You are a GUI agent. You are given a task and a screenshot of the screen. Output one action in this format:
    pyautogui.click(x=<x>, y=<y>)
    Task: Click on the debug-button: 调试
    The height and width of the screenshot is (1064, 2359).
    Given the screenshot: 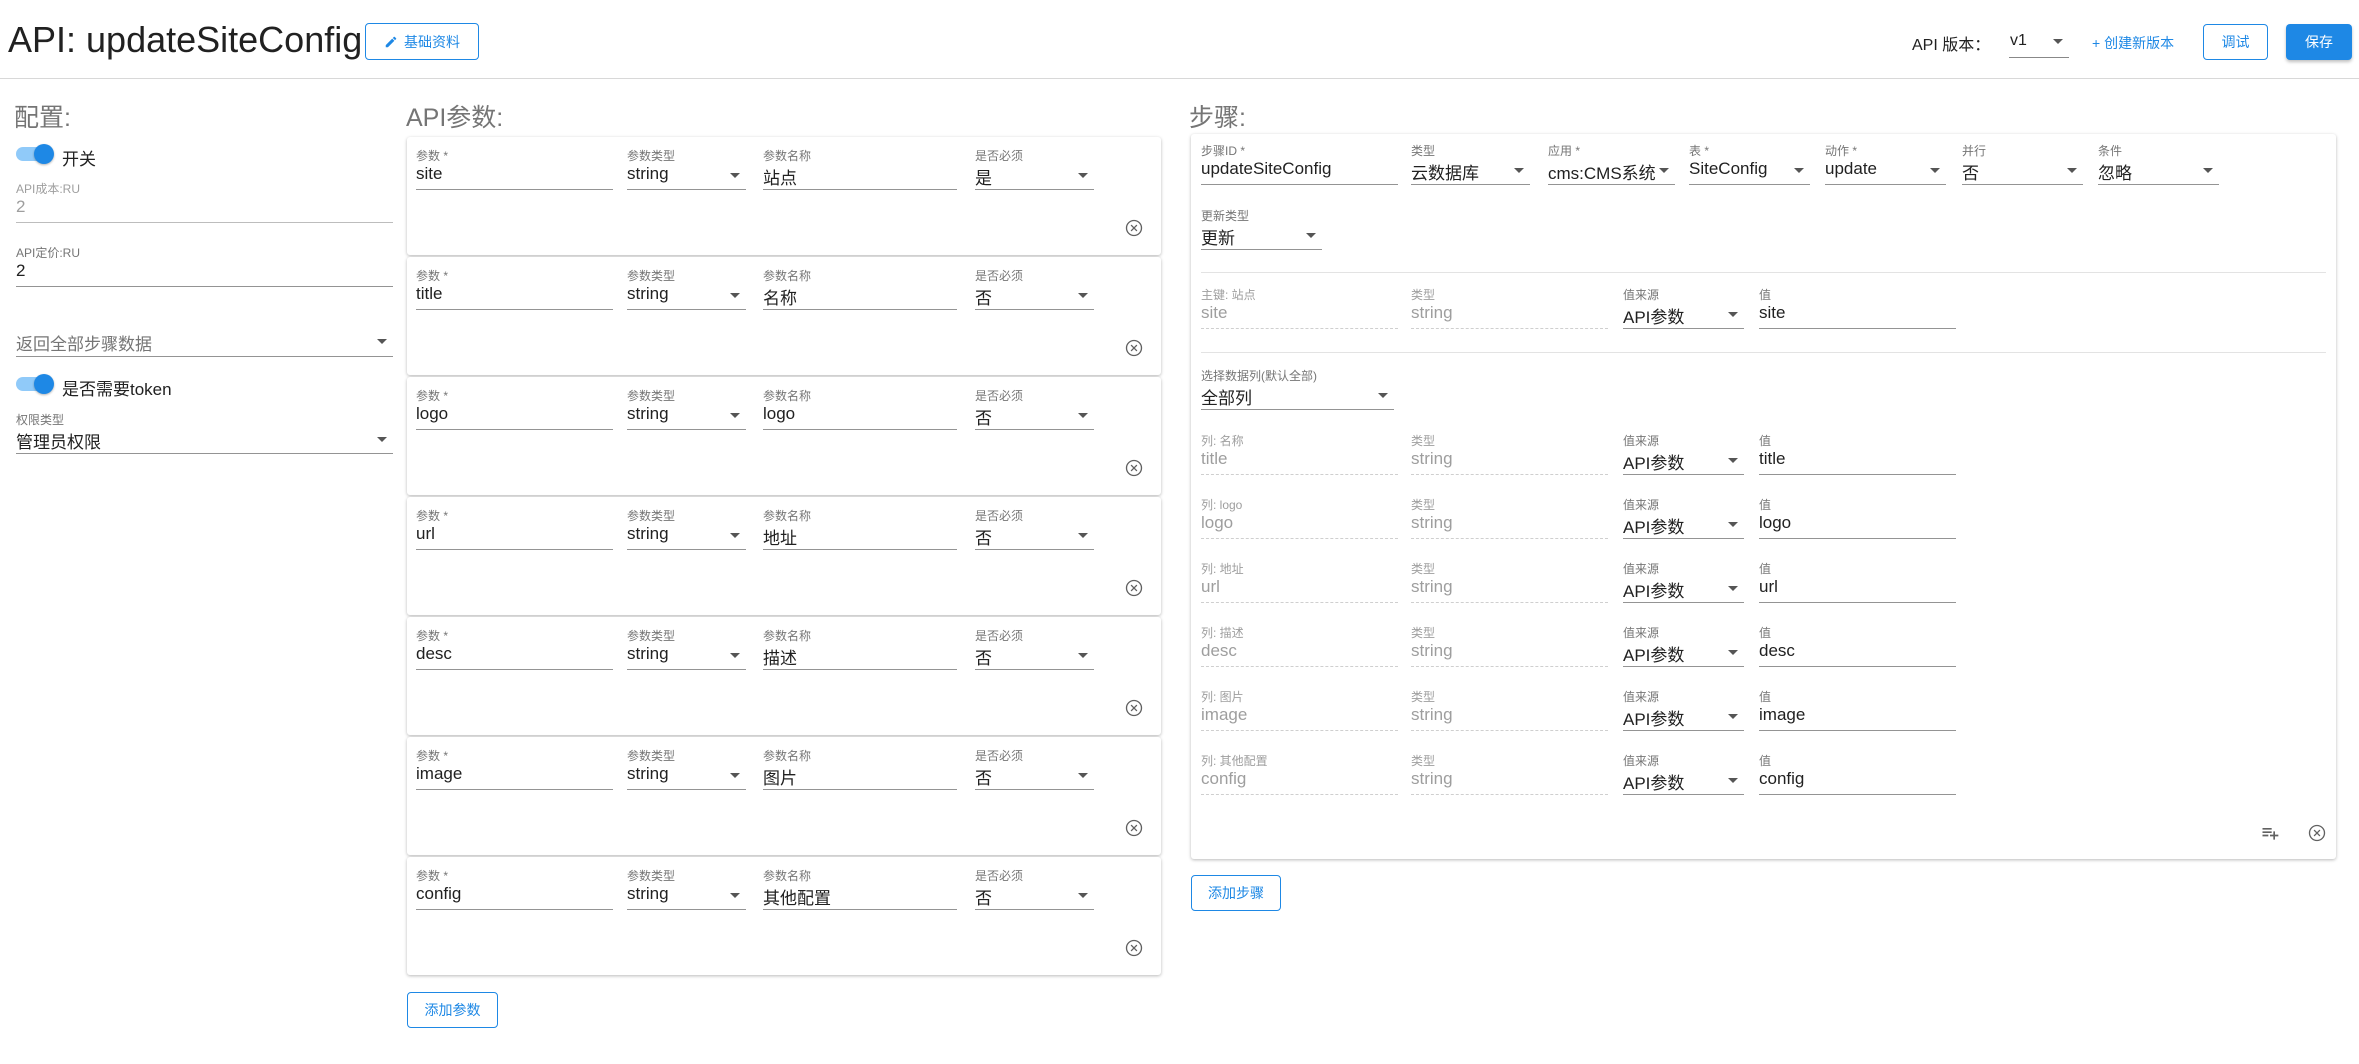 What is the action you would take?
    pyautogui.click(x=2235, y=42)
    